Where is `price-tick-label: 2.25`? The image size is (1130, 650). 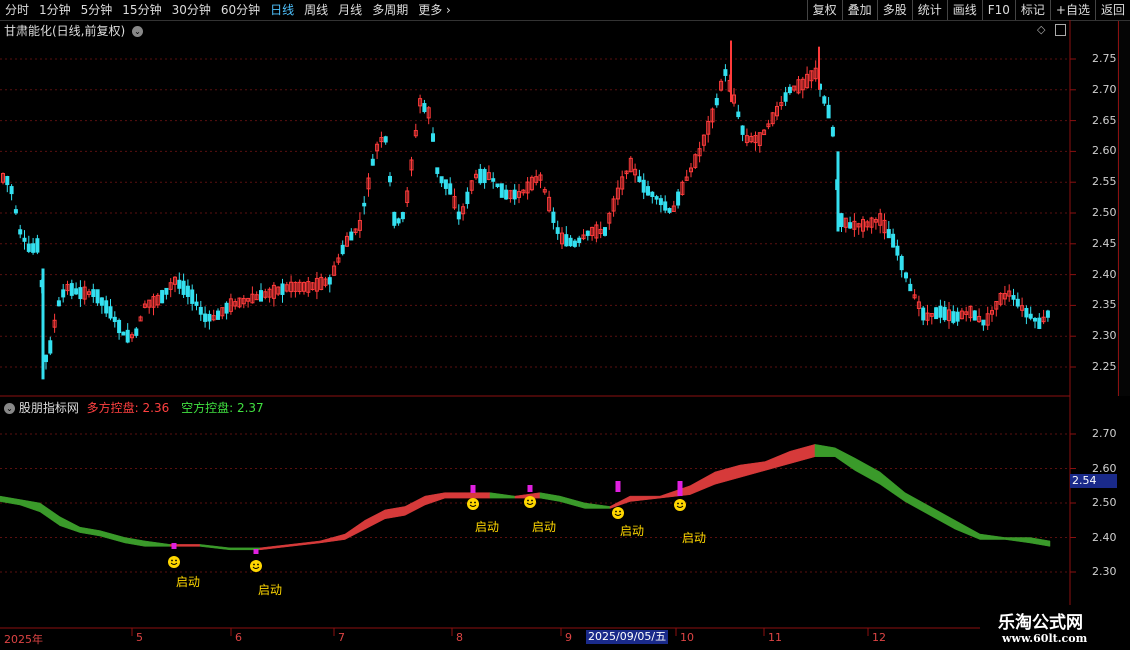
price-tick-label: 2.25 is located at coordinates (1104, 366).